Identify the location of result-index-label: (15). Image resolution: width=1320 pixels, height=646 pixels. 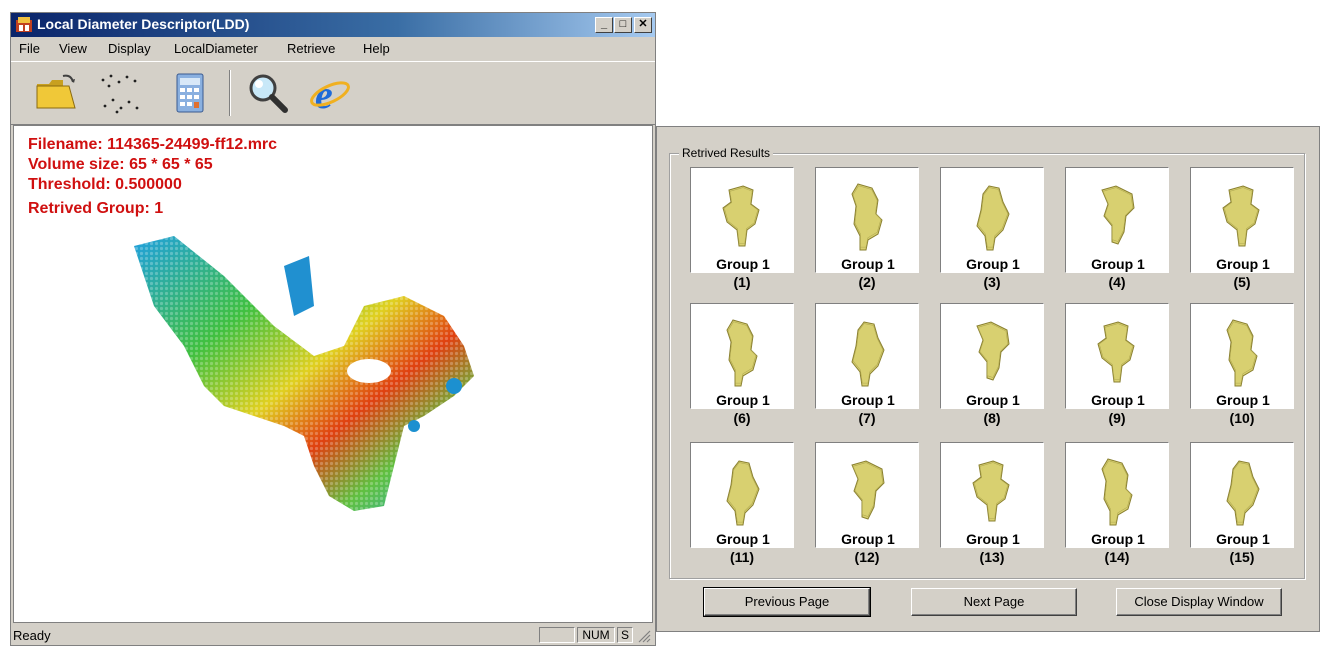
(1242, 557).